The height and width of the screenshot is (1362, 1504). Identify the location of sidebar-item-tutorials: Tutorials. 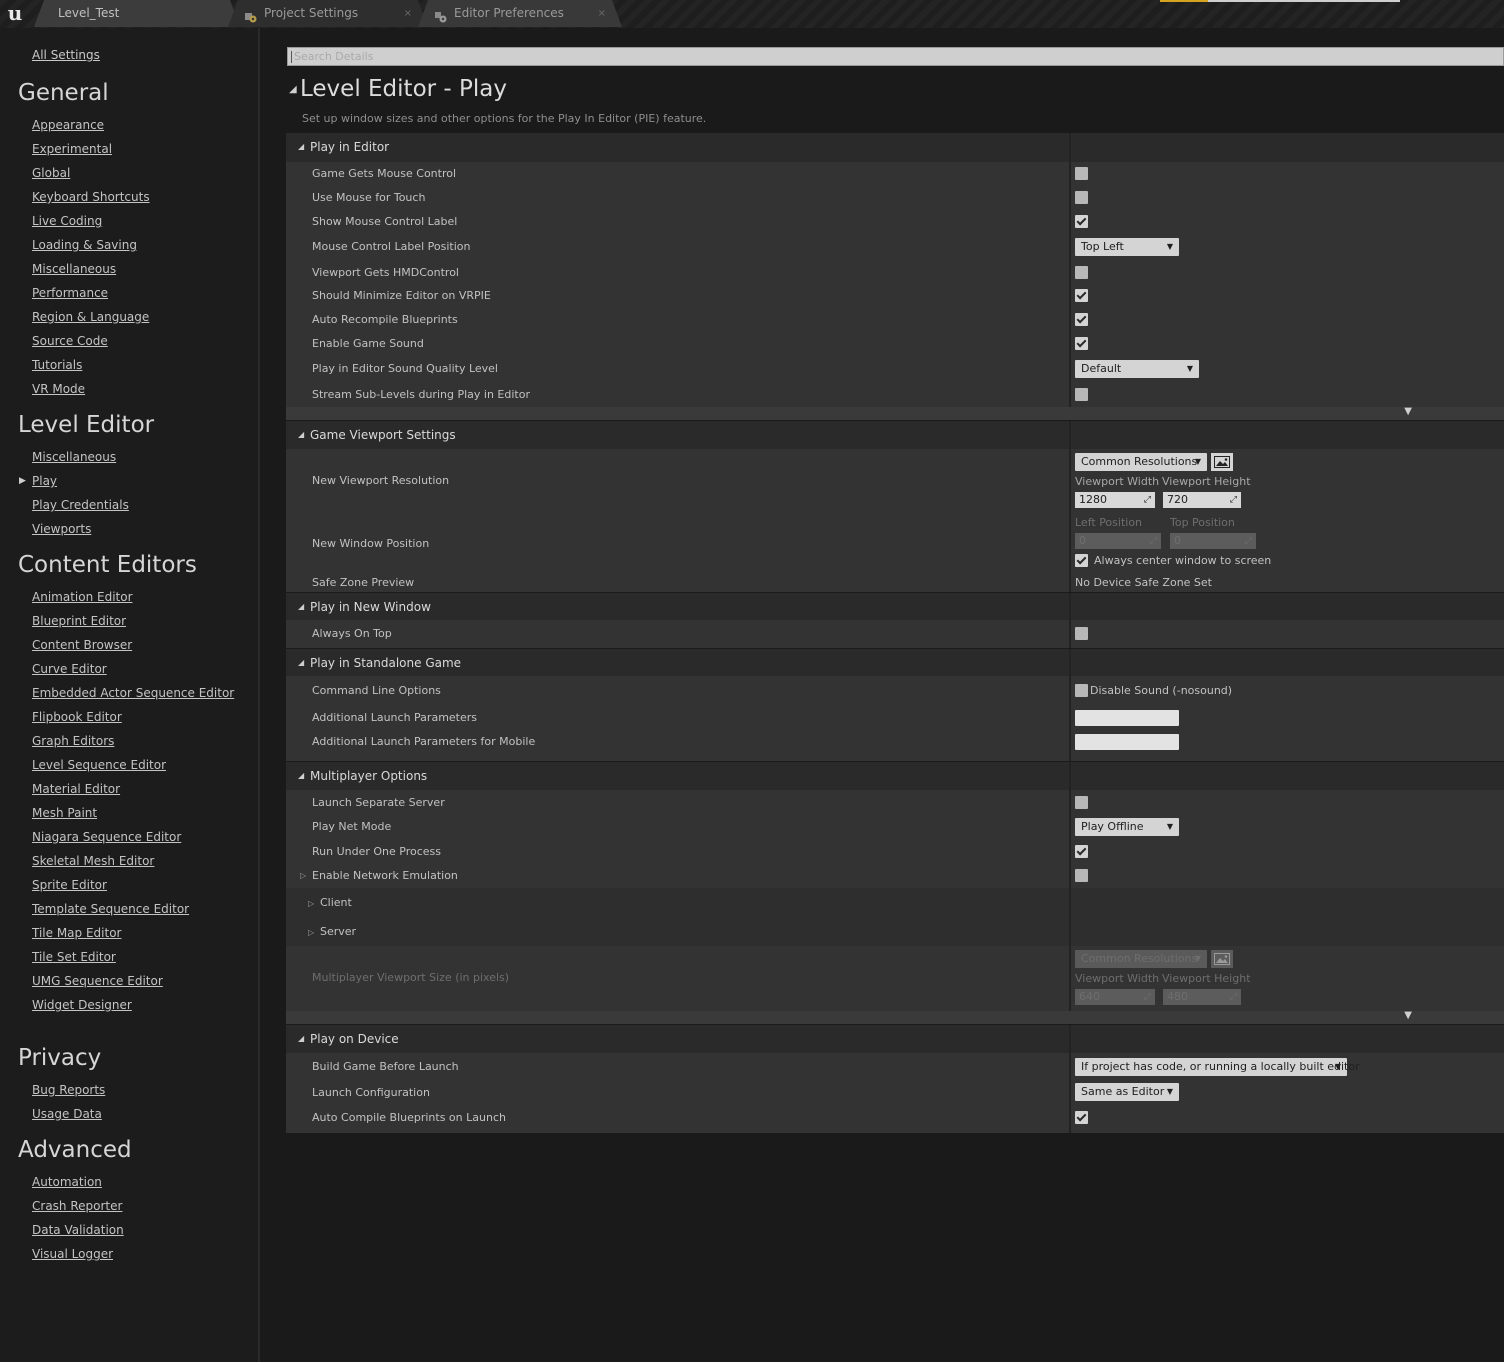
(57, 365).